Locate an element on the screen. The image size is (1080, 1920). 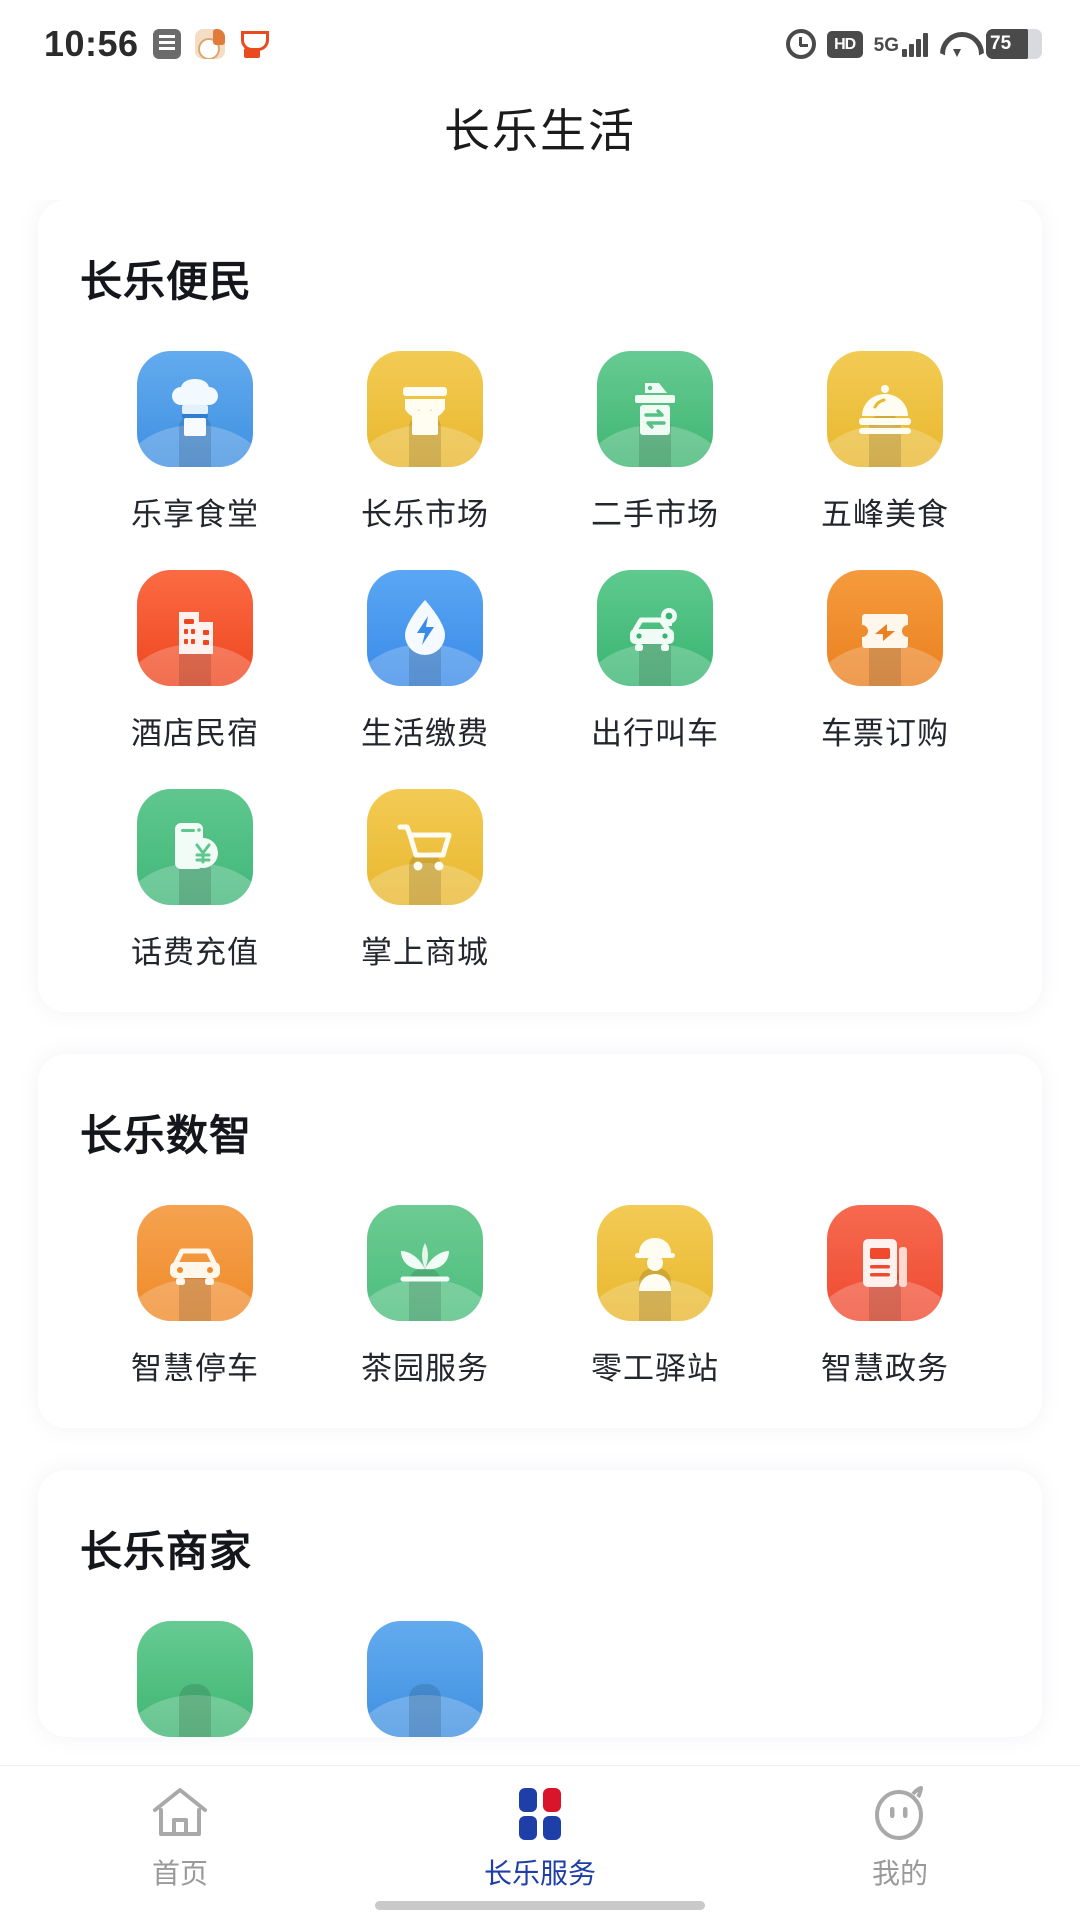
grid-item-zhihui-tingche: 智慧停车 is located at coordinates (195, 1296).